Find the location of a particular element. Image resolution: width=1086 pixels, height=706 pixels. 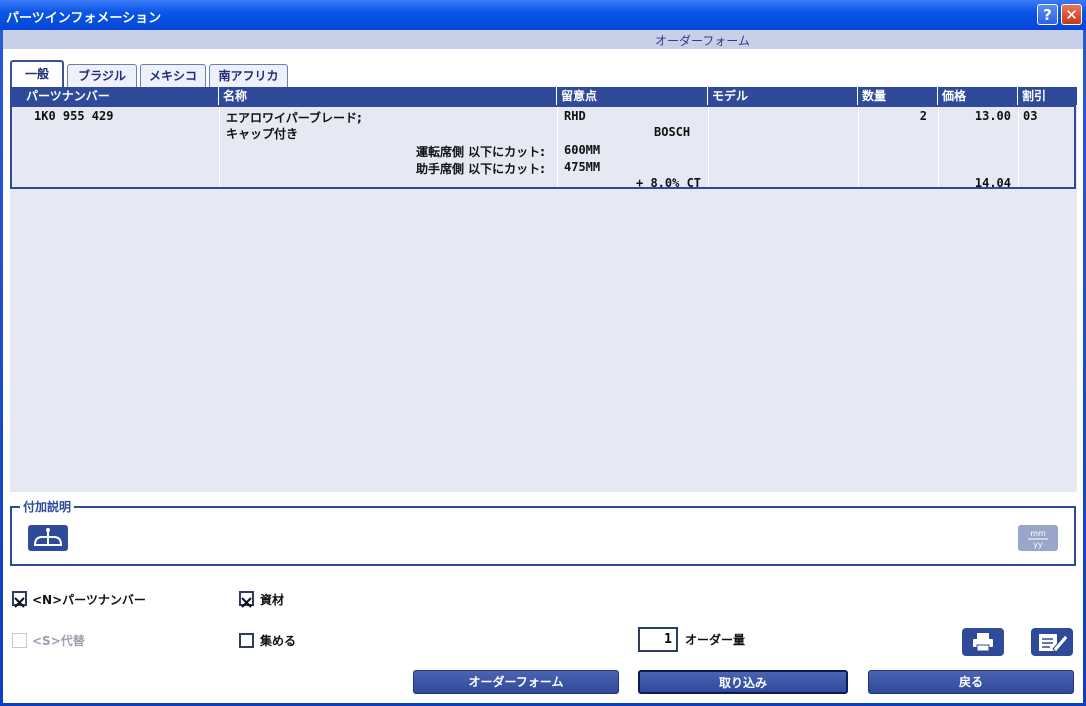

col-discount: 割引 is located at coordinates (1047, 96).